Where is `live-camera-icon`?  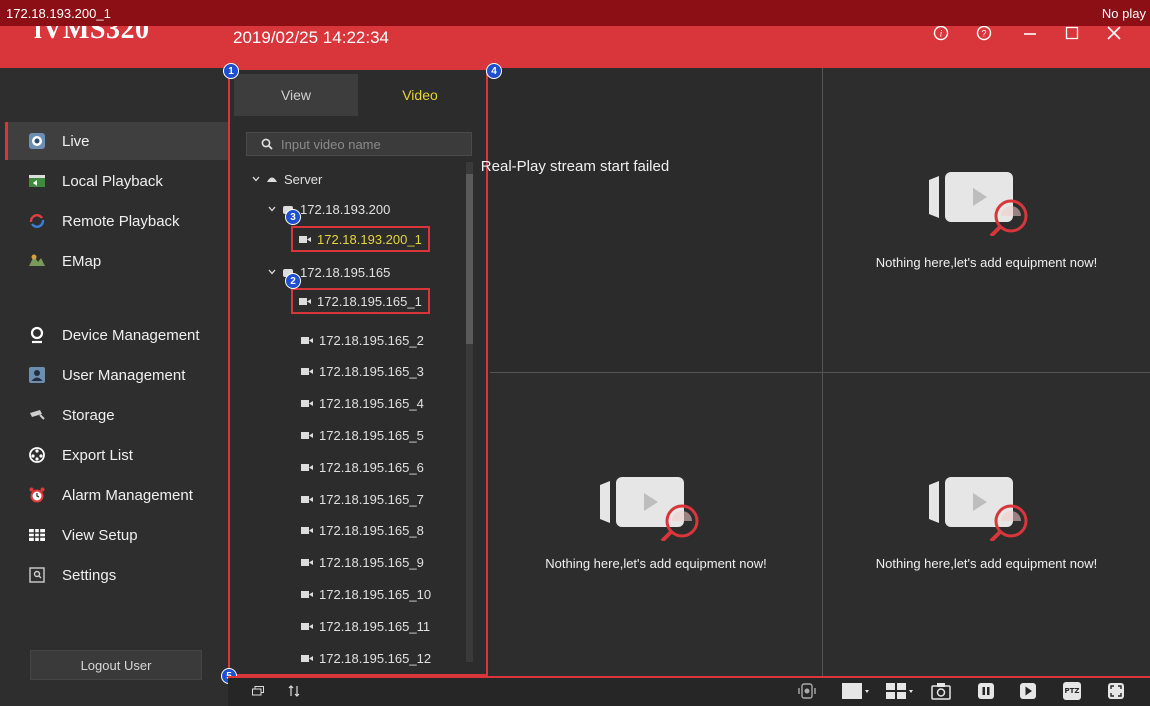
live-camera-icon is located at coordinates (37, 141).